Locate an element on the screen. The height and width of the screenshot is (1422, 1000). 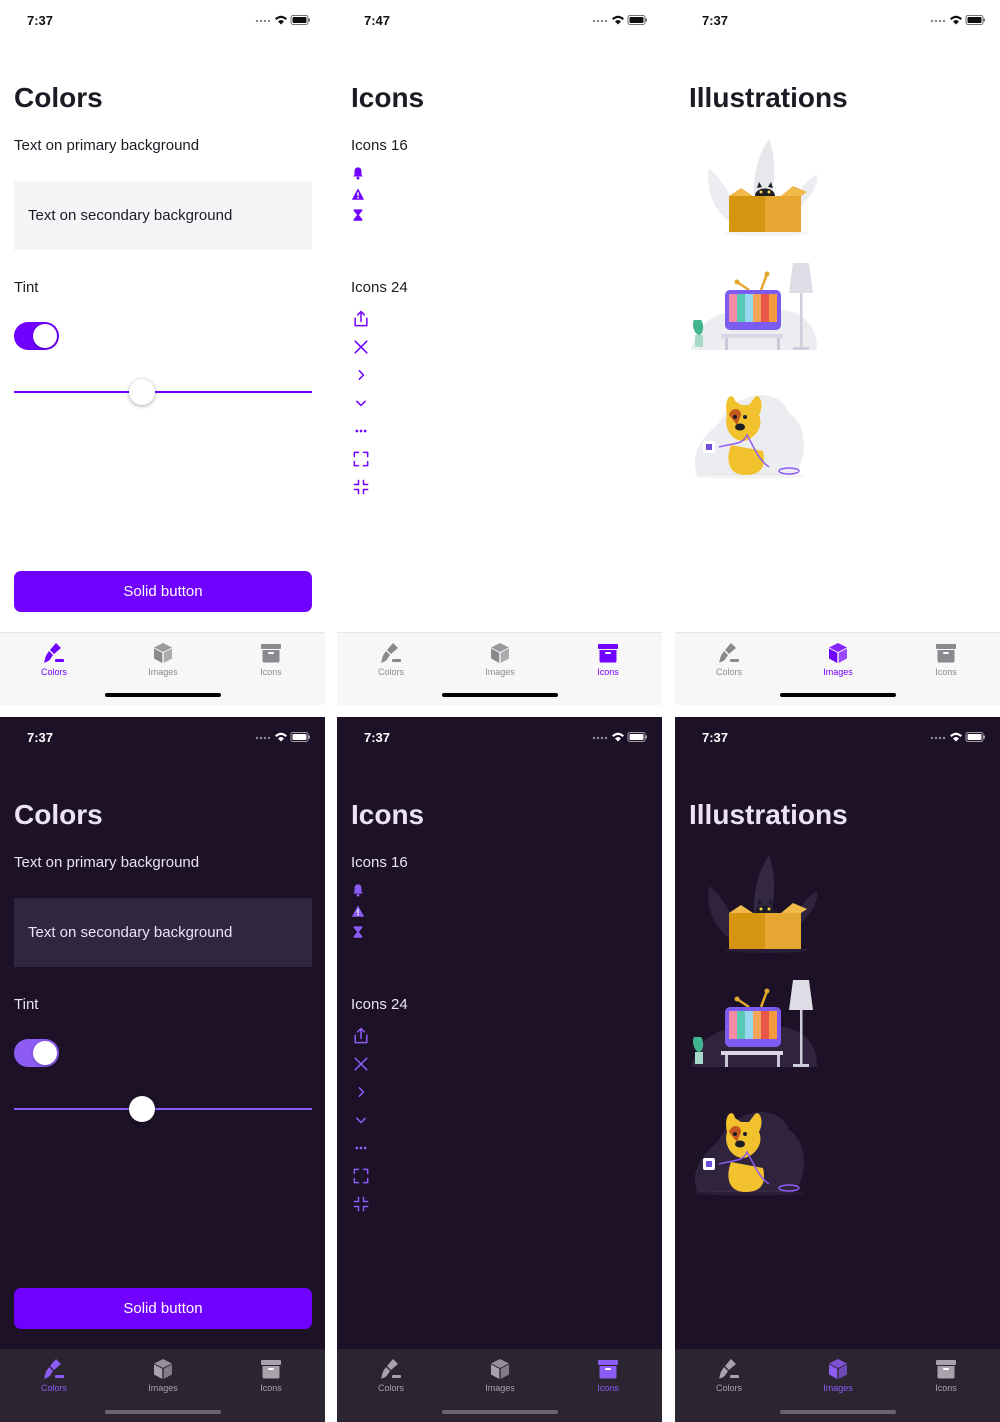
page-title: Icons is located at coordinates (388, 97).